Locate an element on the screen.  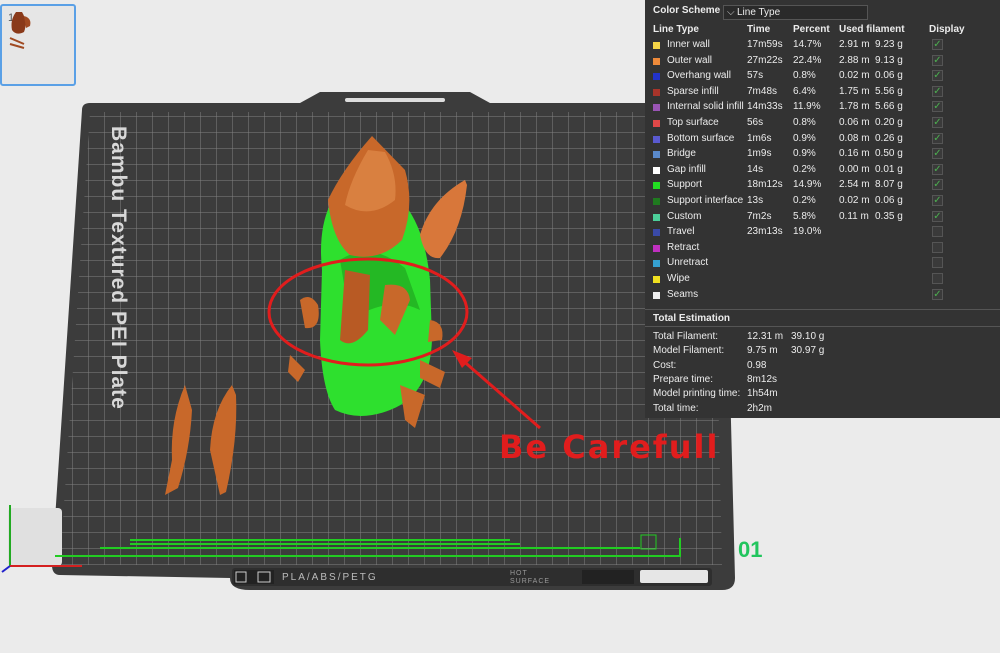
line-type-name: Gap infill is located at coordinates (686, 169).